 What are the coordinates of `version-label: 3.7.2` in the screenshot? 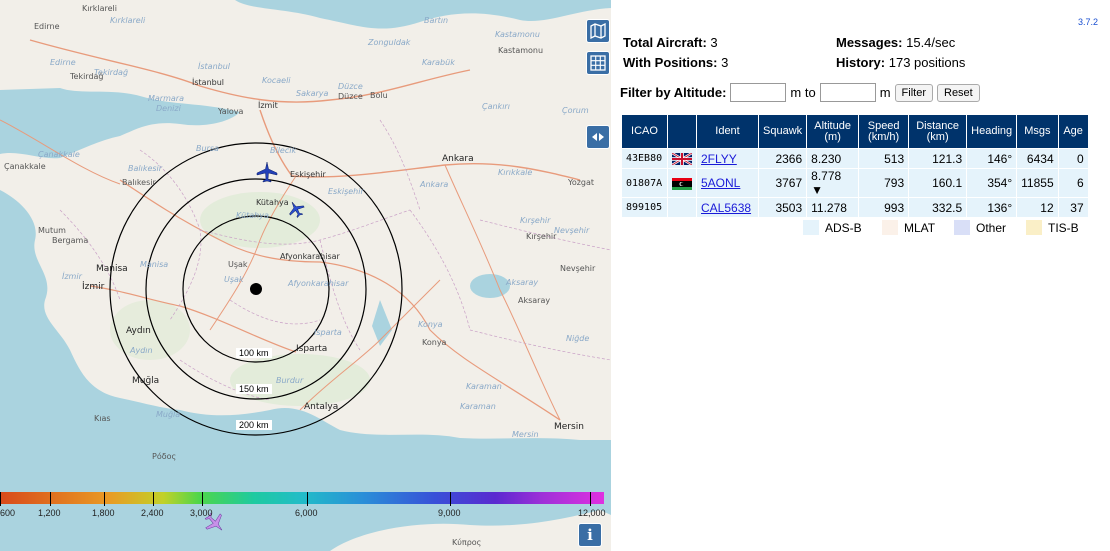 It's located at (1087, 22).